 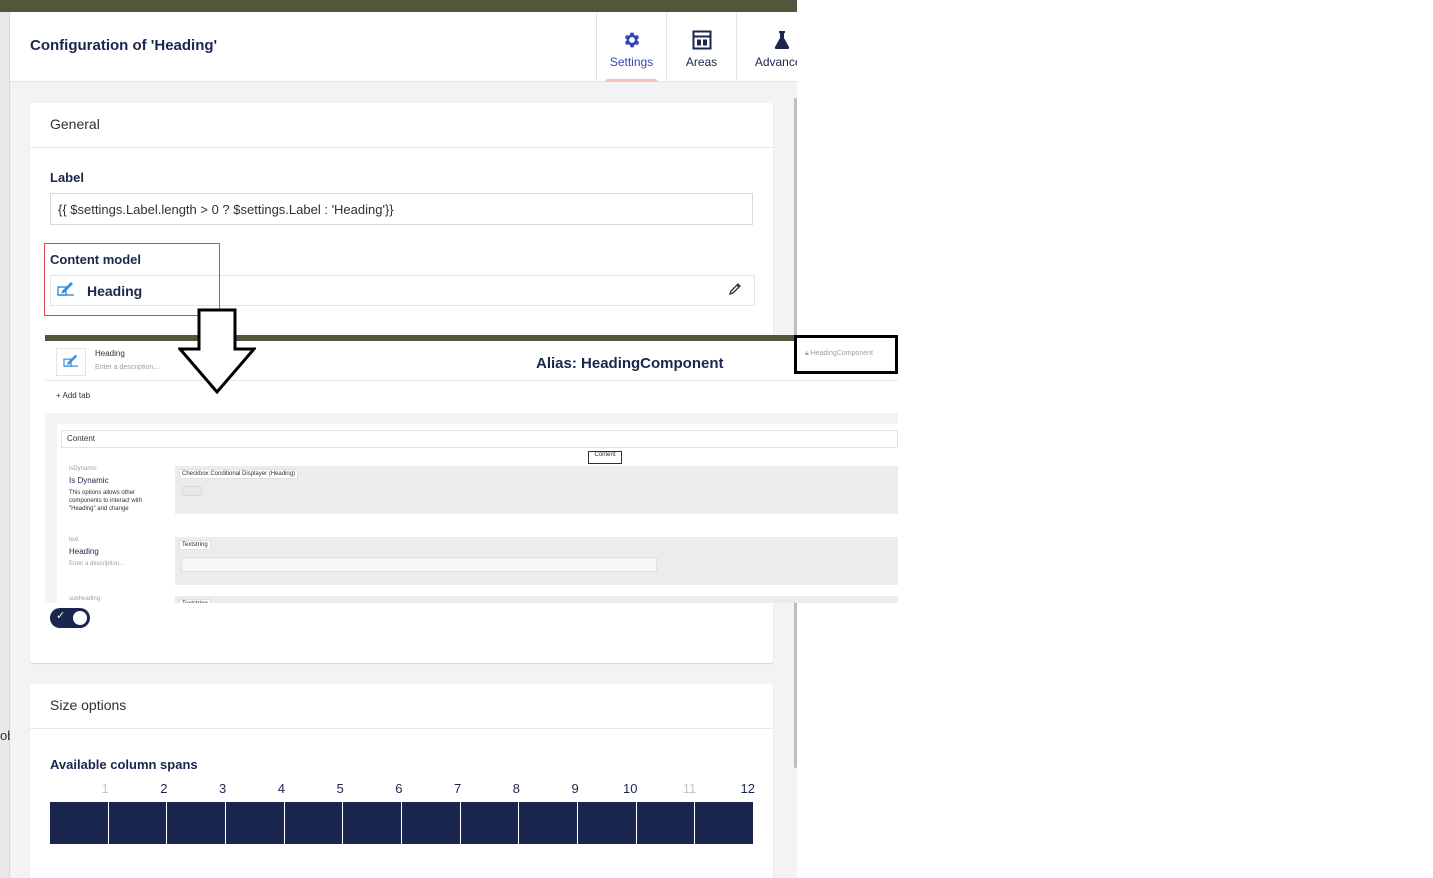 What do you see at coordinates (61, 616) in the screenshot?
I see `check-icon: ✓` at bounding box center [61, 616].